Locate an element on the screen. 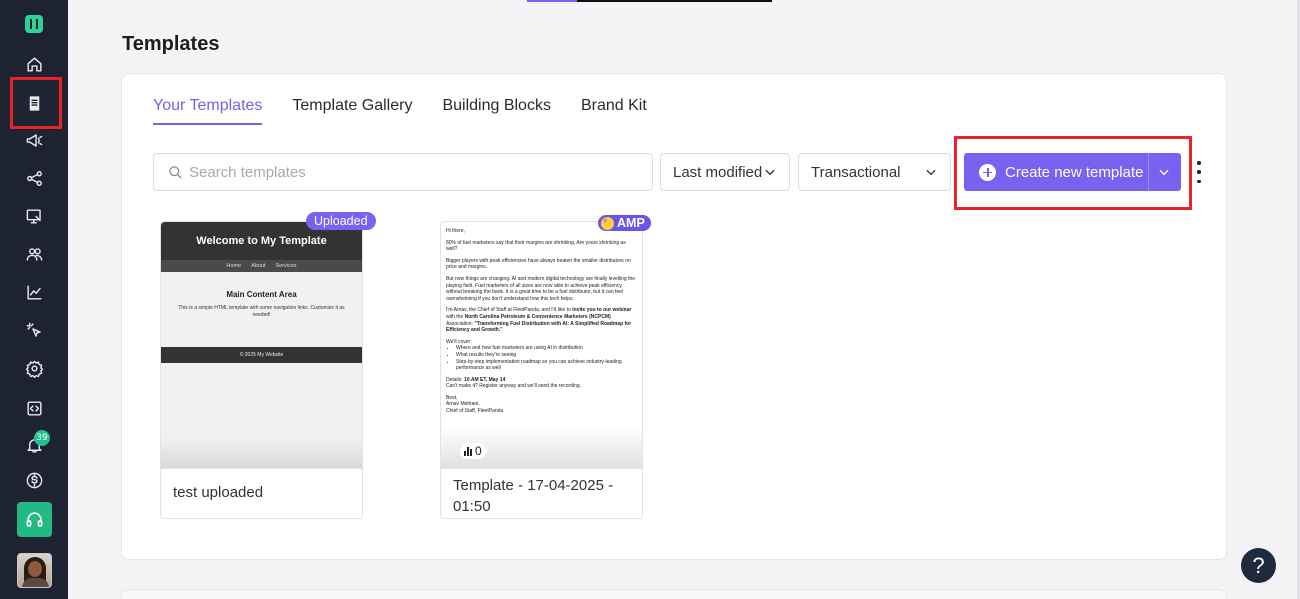 This screenshot has width=1300, height=599. plus-circle-icon is located at coordinates (987, 172).